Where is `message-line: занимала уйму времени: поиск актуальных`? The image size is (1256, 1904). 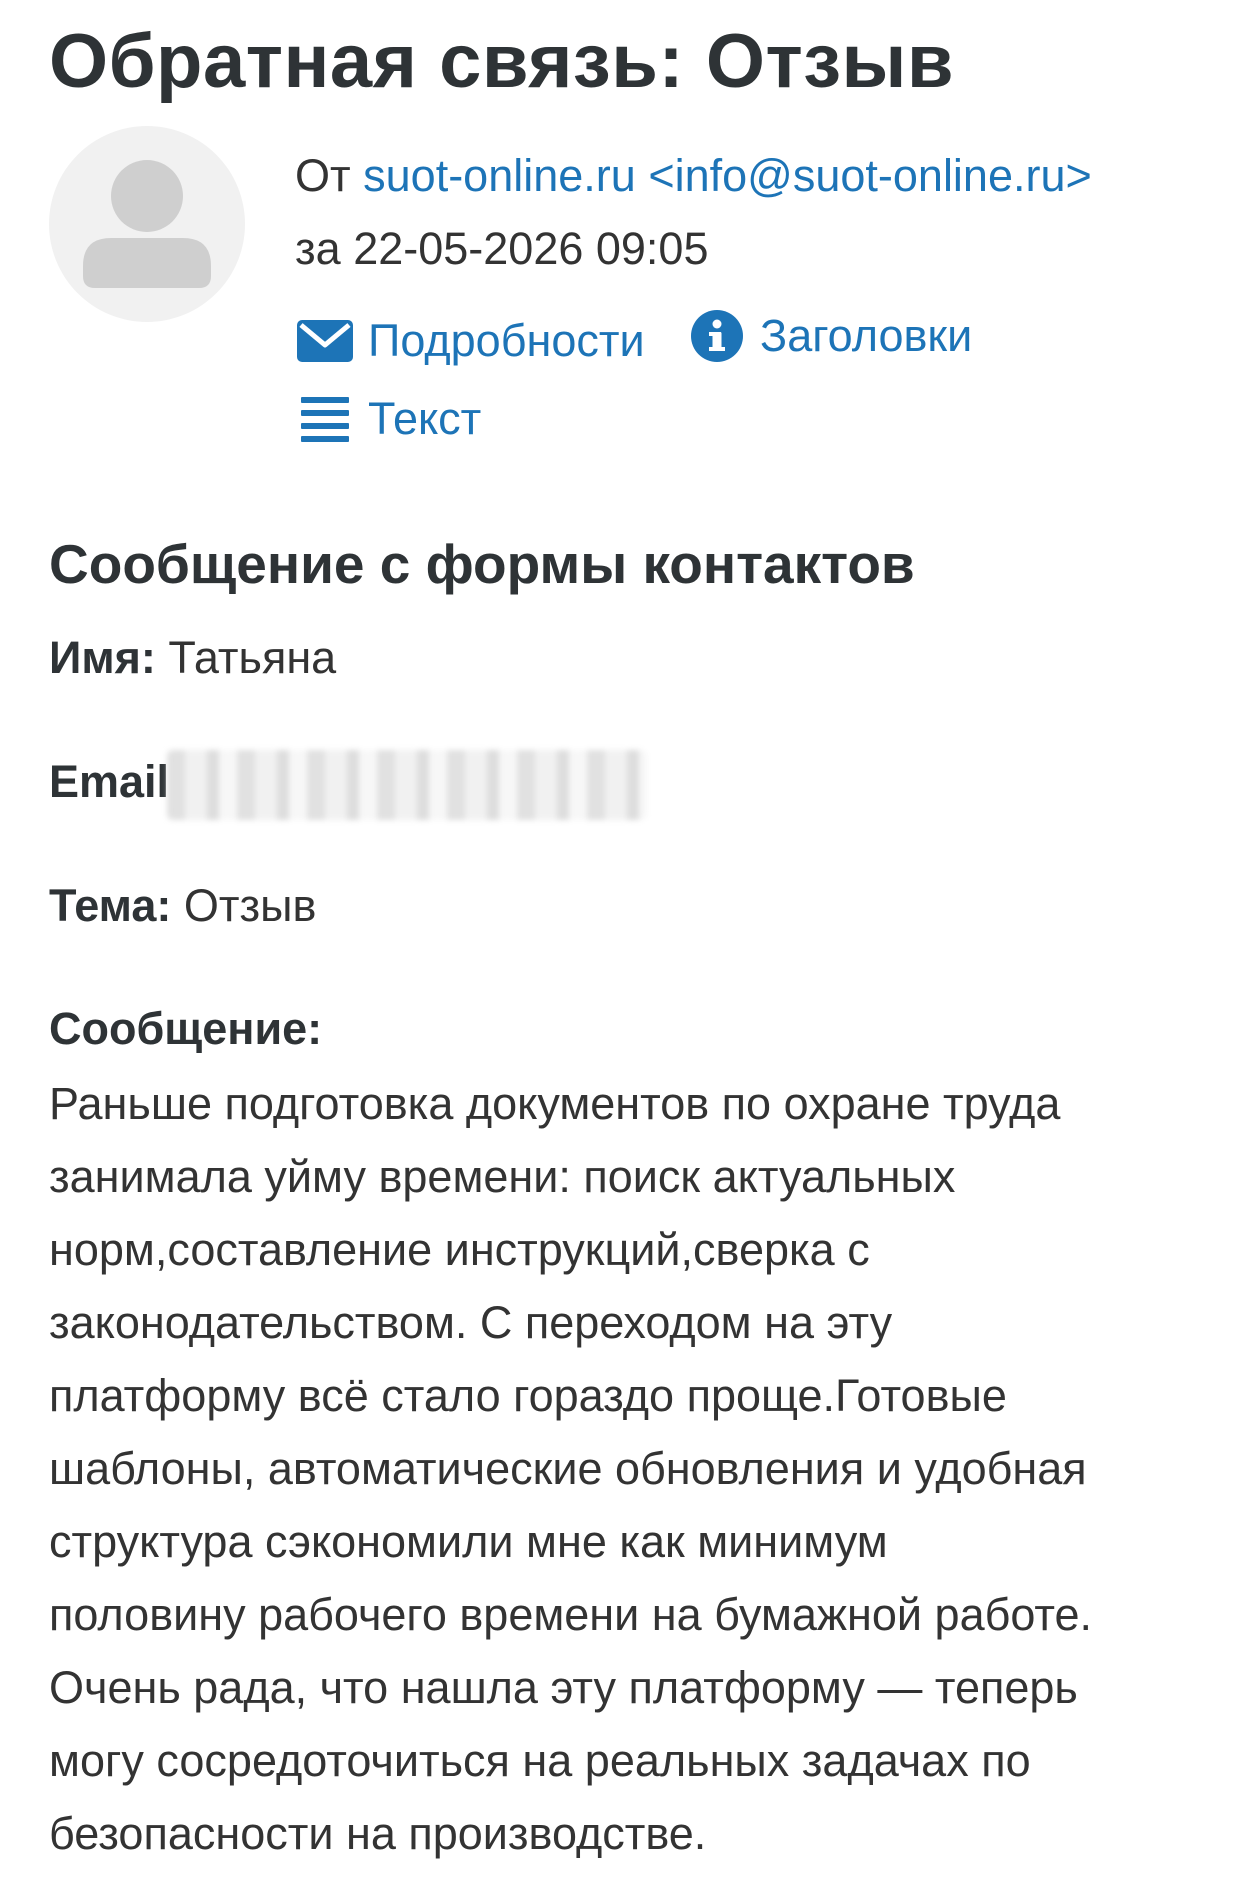
message-line: занимала уйму времени: поиск актуальных is located at coordinates (502, 1176).